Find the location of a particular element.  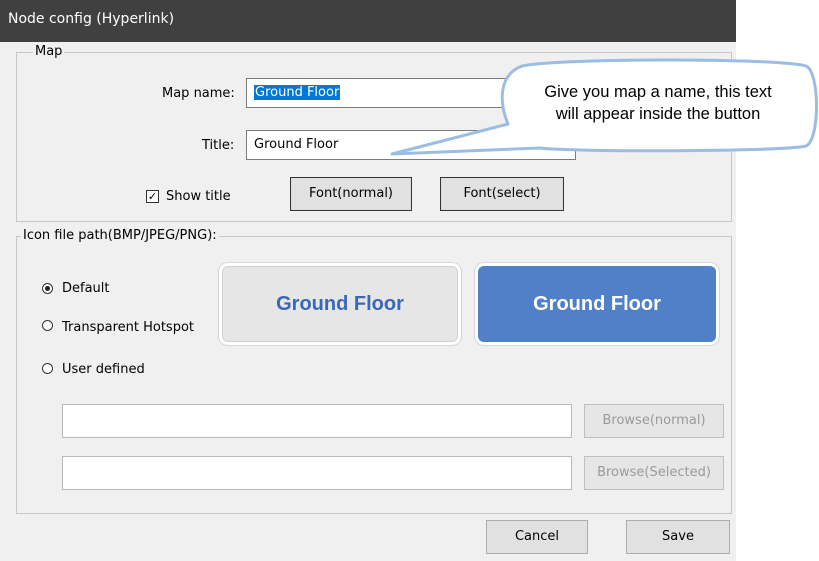

callout-line-1: Give you map a name, this text is located at coordinates (658, 92).